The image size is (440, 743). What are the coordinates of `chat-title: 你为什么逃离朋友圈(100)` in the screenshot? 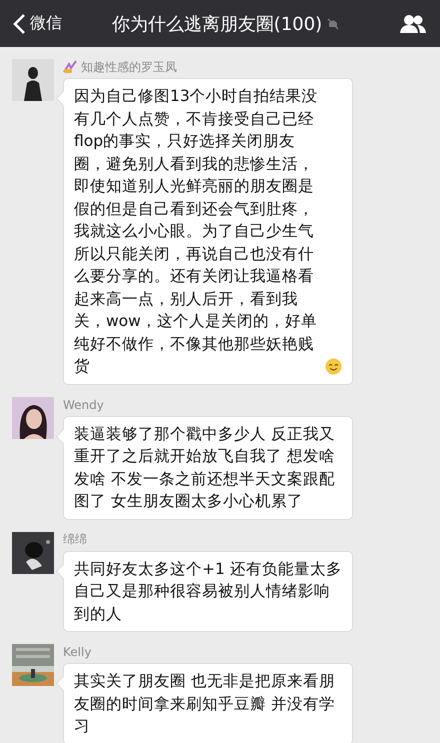 It's located at (217, 24).